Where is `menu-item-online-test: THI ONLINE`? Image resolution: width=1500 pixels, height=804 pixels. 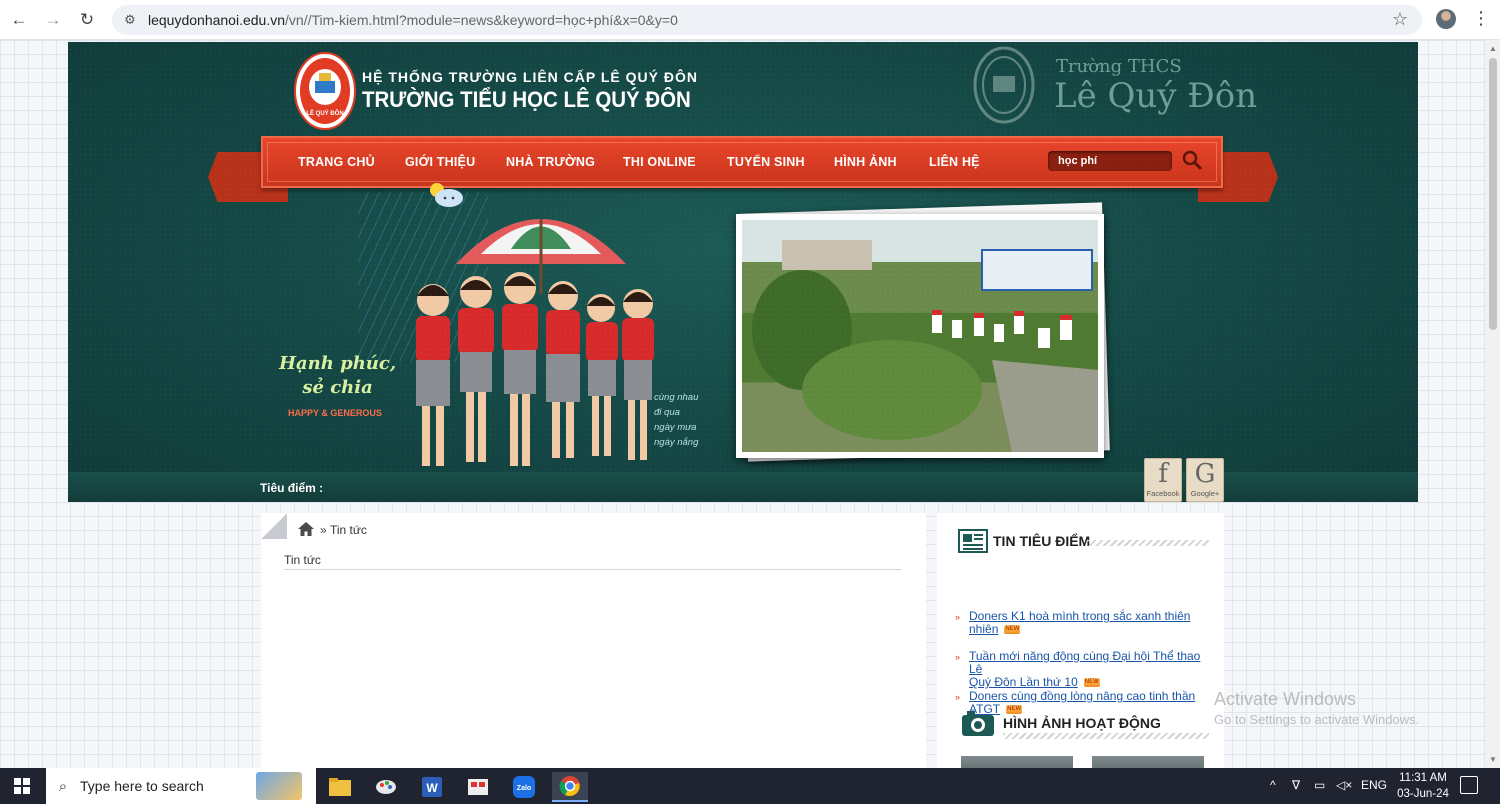 menu-item-online-test: THI ONLINE is located at coordinates (659, 162).